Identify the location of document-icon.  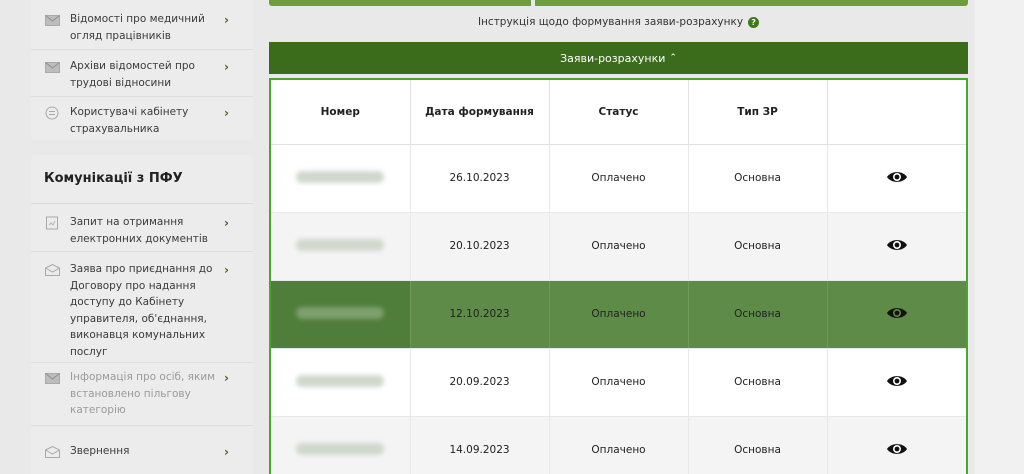
(52, 223).